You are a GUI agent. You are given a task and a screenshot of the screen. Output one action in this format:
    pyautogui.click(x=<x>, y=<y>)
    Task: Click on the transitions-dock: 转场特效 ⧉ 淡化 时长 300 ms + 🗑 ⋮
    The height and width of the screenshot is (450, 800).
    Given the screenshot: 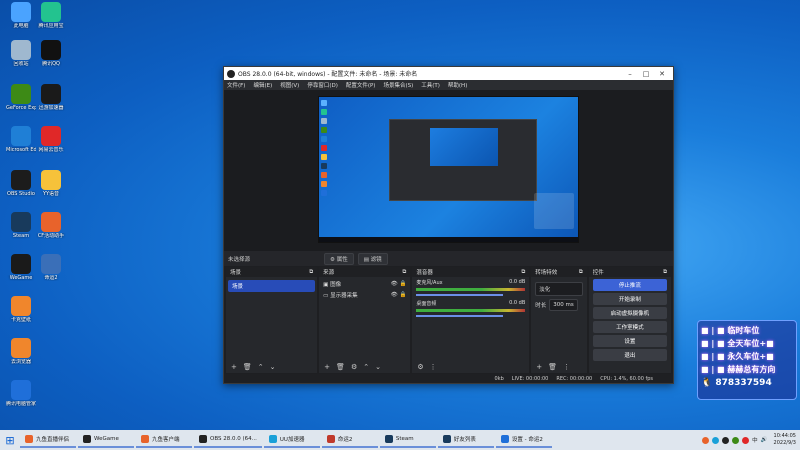 What is the action you would take?
    pyautogui.click(x=559, y=320)
    